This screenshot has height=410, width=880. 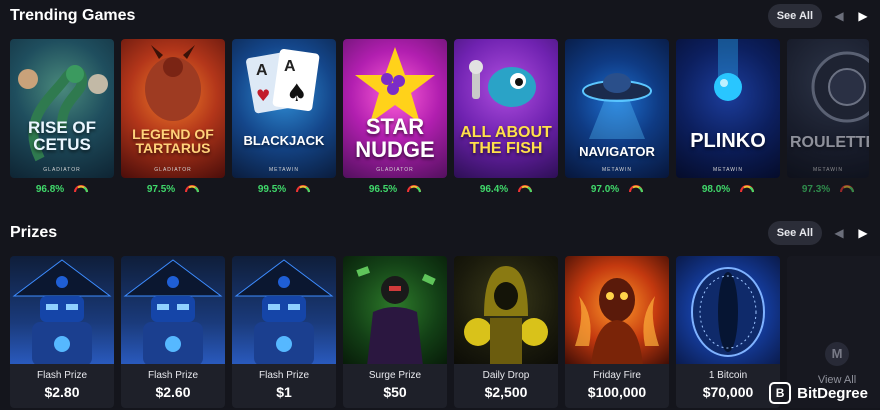 What do you see at coordinates (506, 119) in the screenshot?
I see `game-card-all-about-the-fish: ALL ABOUT THE FISH 96.4%` at bounding box center [506, 119].